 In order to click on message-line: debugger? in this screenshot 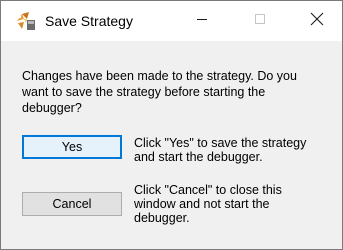, I will do `click(52, 108)`.